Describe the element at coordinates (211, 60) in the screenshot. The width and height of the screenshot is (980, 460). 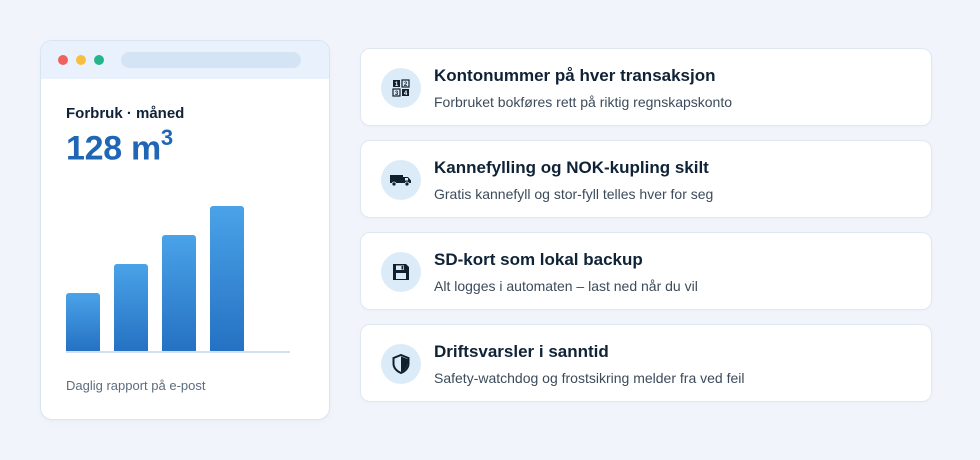
I see `address-bar` at that location.